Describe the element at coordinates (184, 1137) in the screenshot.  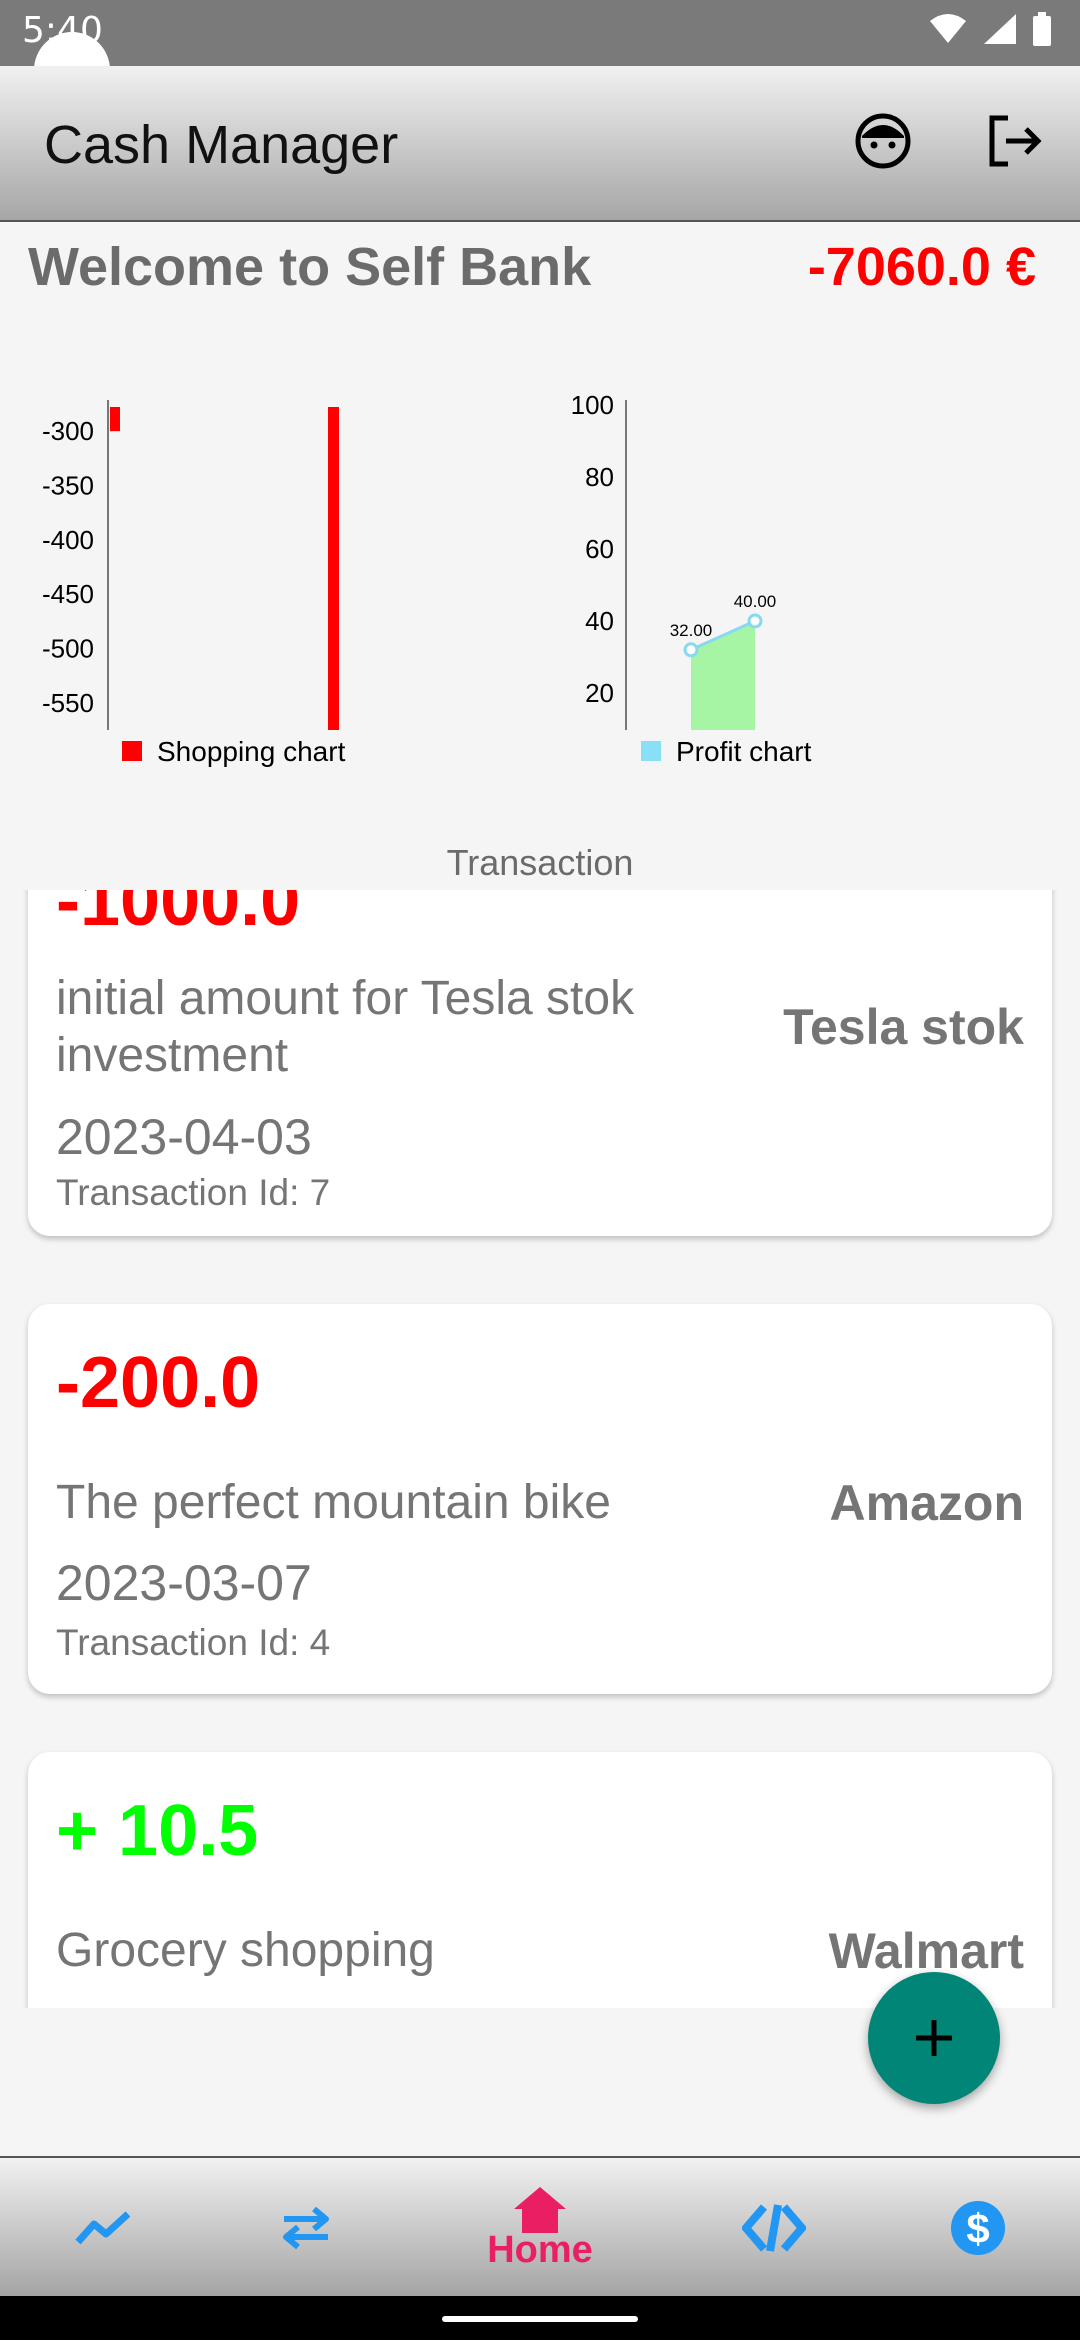
I see `transaction-date: 2023-04-03` at that location.